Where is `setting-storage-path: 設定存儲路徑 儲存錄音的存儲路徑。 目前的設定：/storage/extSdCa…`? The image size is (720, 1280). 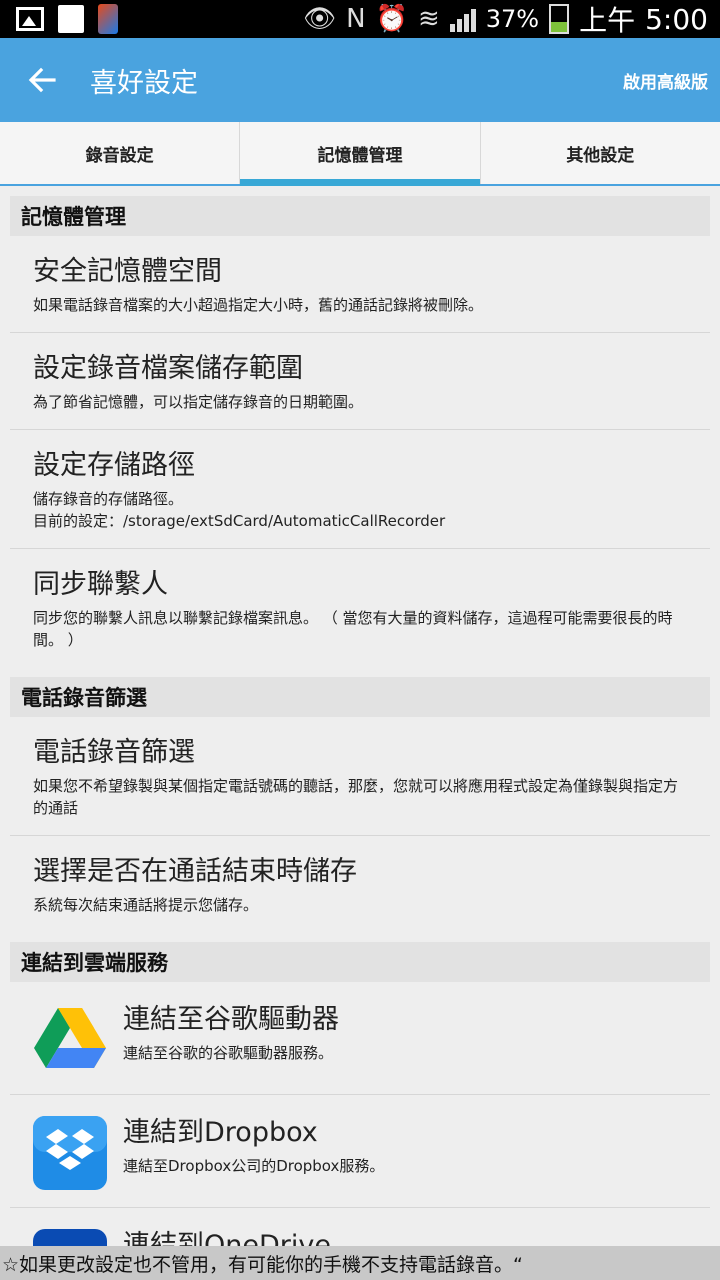
setting-storage-path: 設定存儲路徑 儲存錄音的存儲路徑。 目前的設定：/storage/extSdCa… is located at coordinates (360, 489).